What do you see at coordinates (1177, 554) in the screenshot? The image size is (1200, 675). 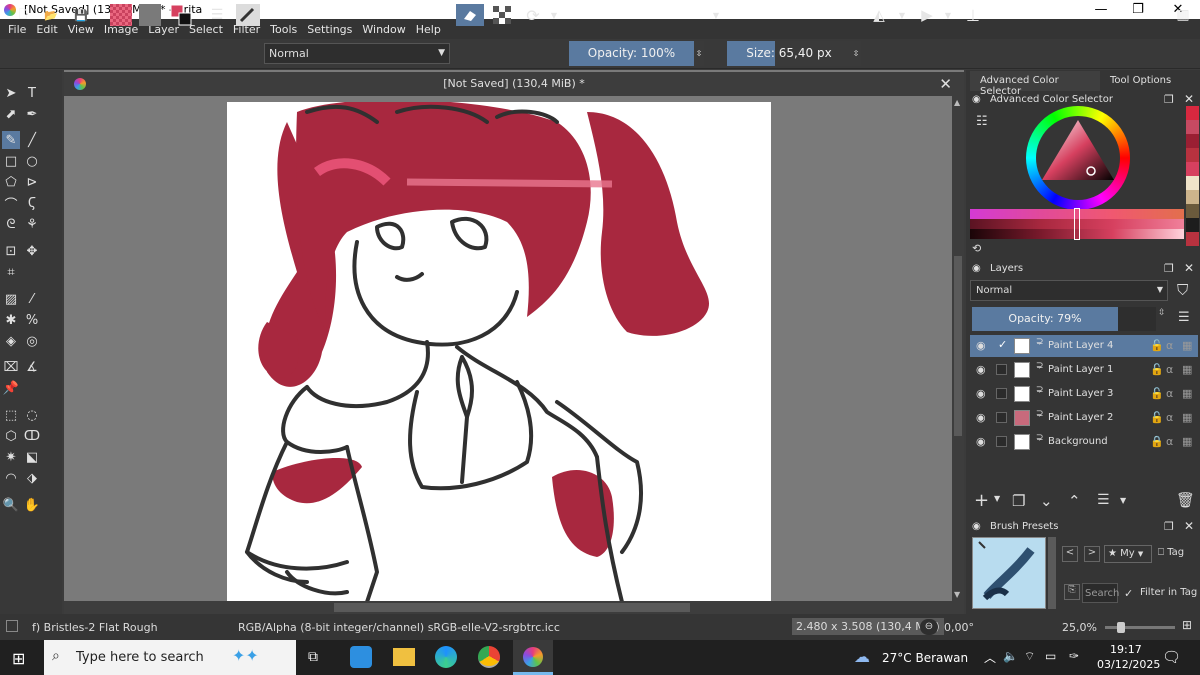 I see `tag-menu-button: ⎕ Tag` at bounding box center [1177, 554].